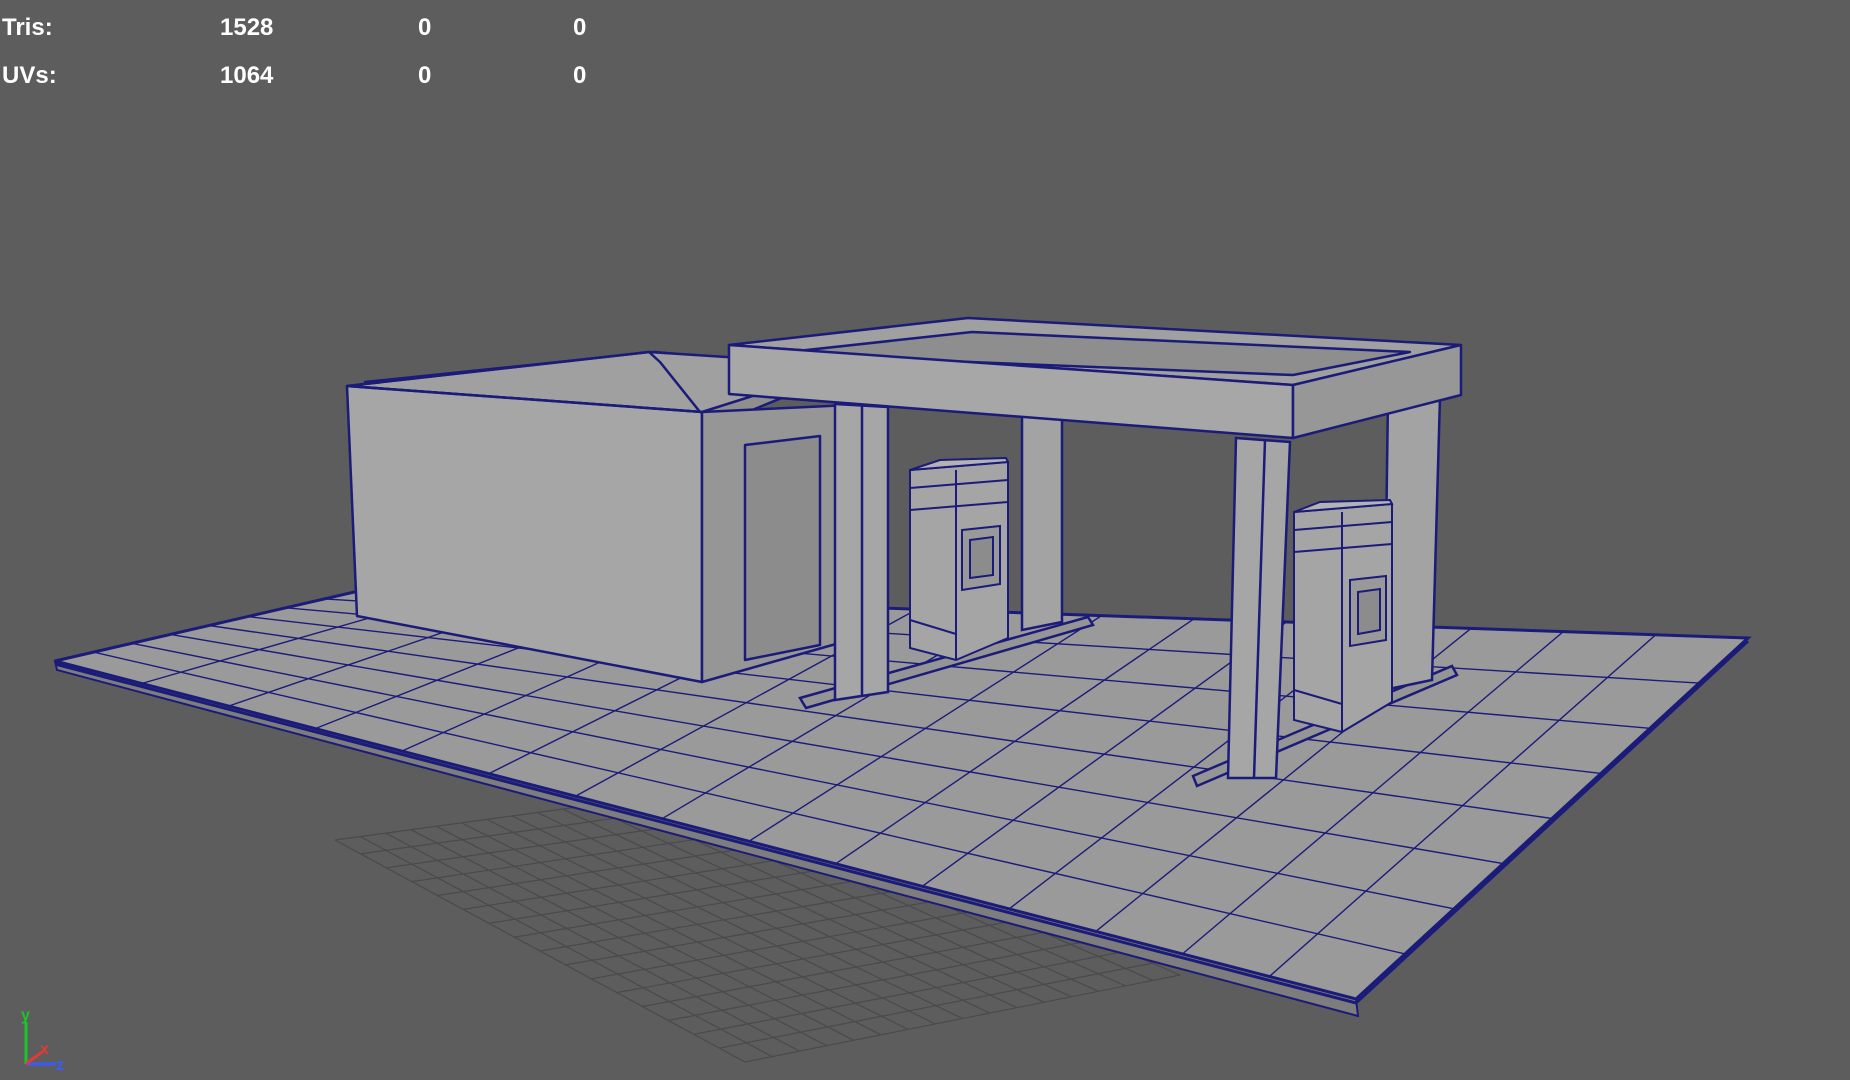  Describe the element at coordinates (1343, 616) in the screenshot. I see `fuel-pump-right` at that location.